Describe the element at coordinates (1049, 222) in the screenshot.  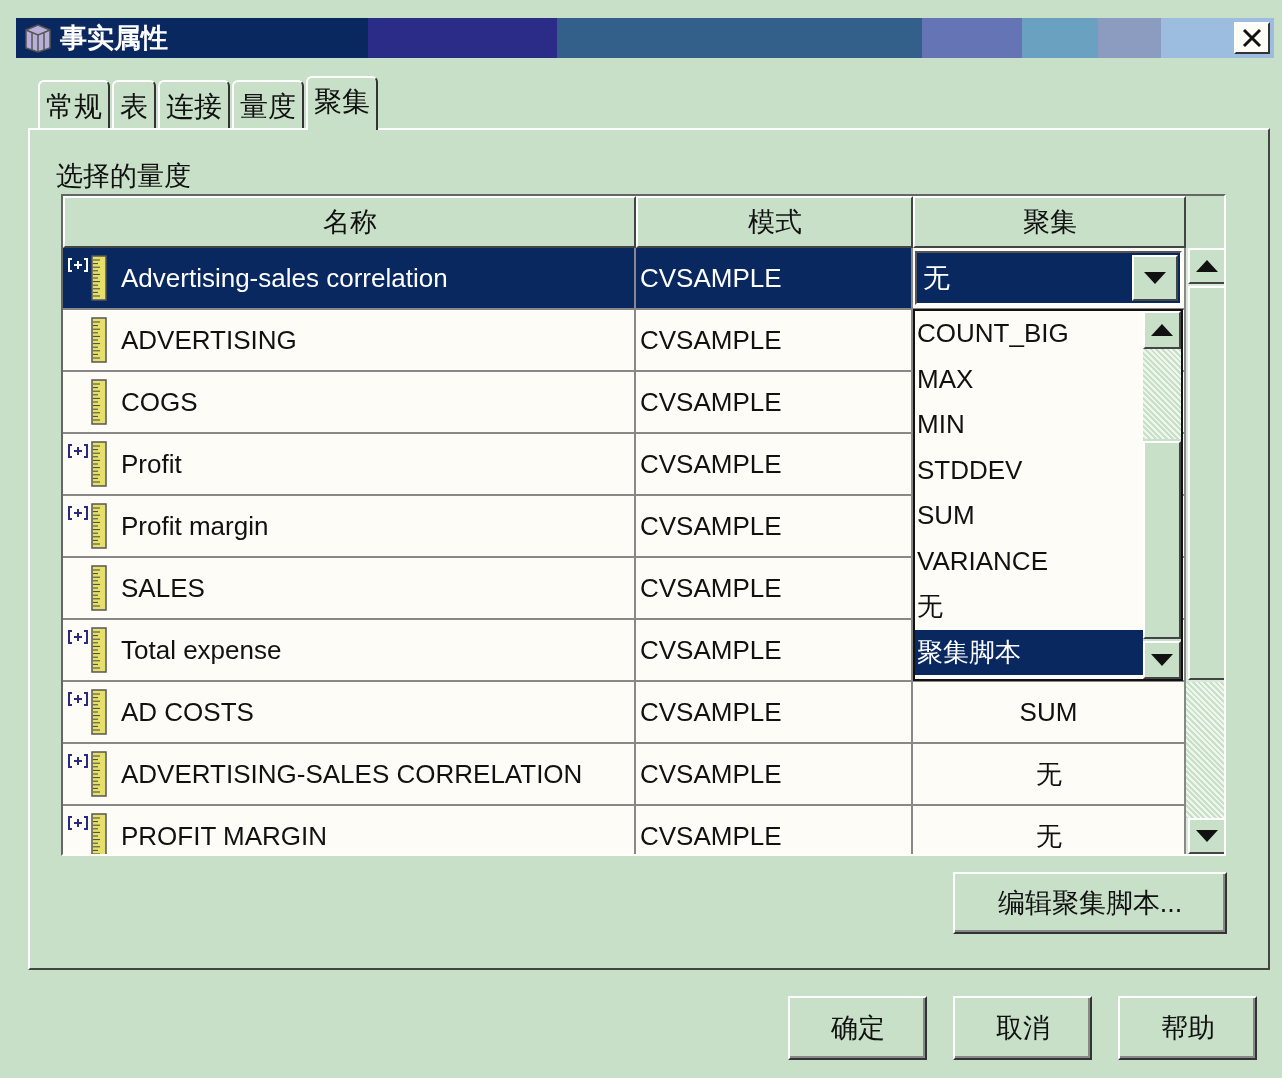
I see `column-header: 聚集` at that location.